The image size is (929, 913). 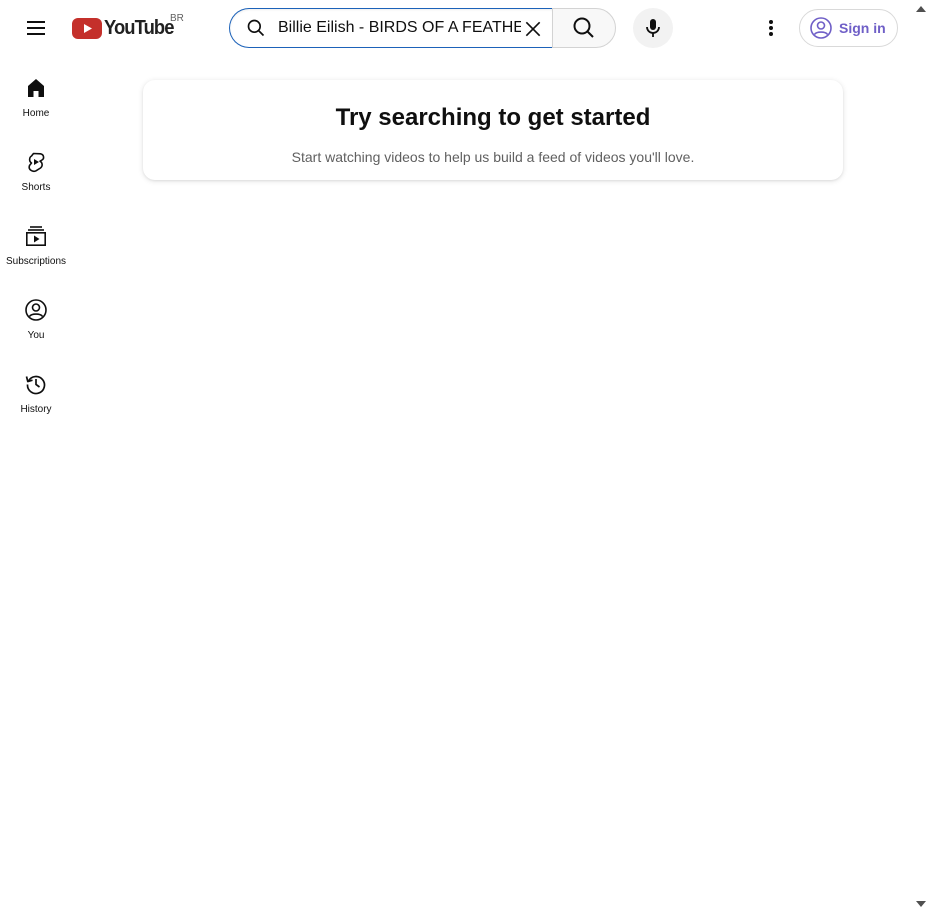 I want to click on sidebar-item-subscriptions: Subscriptions, so click(x=36, y=241).